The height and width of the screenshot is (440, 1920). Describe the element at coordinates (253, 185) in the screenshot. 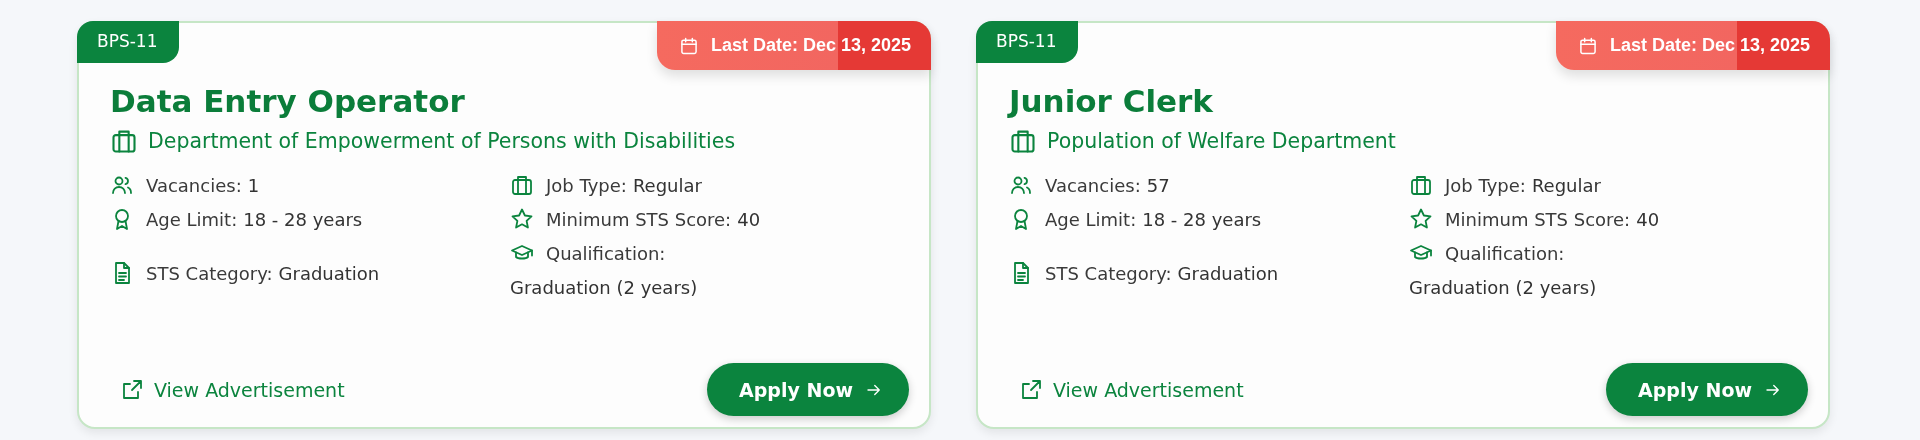

I see `detail-value: 1` at that location.